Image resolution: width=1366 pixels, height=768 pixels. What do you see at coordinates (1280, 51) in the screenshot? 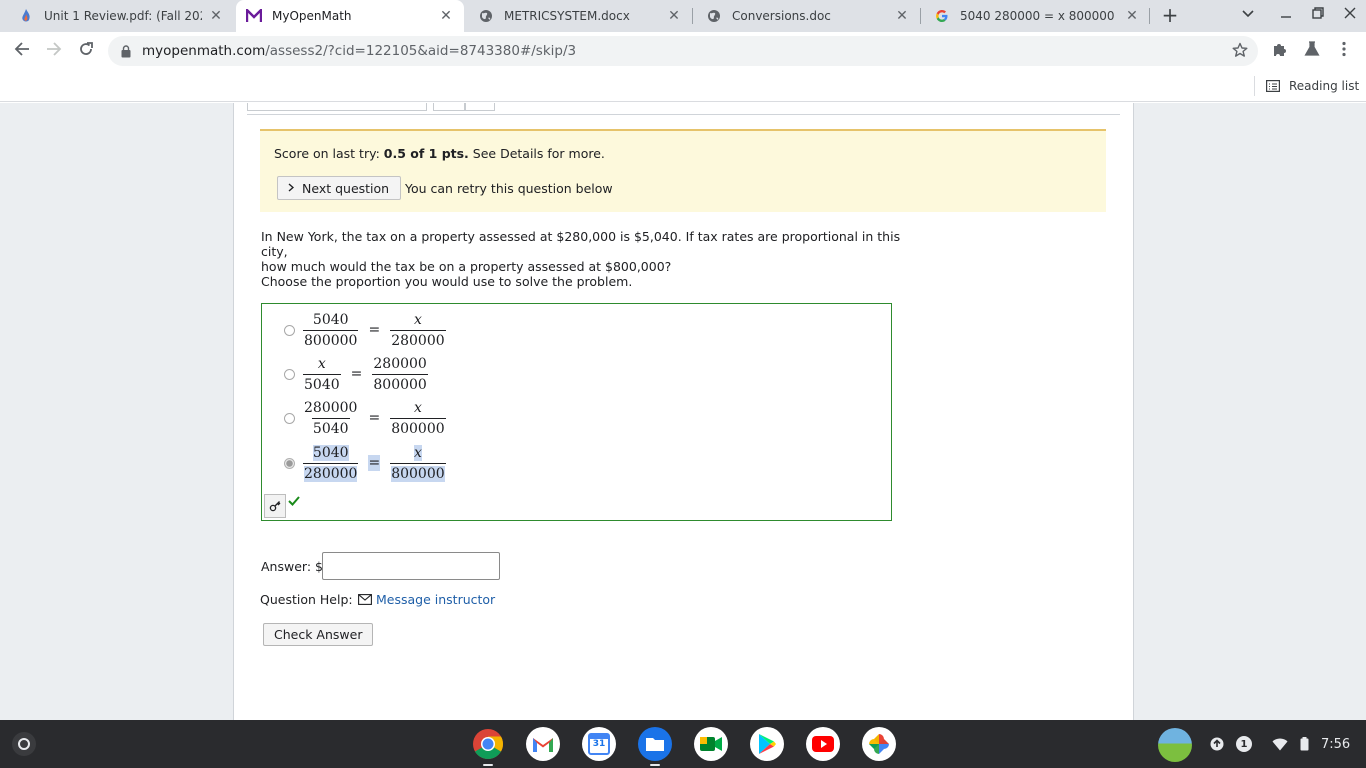
I see `extensions-puzzle-icon` at bounding box center [1280, 51].